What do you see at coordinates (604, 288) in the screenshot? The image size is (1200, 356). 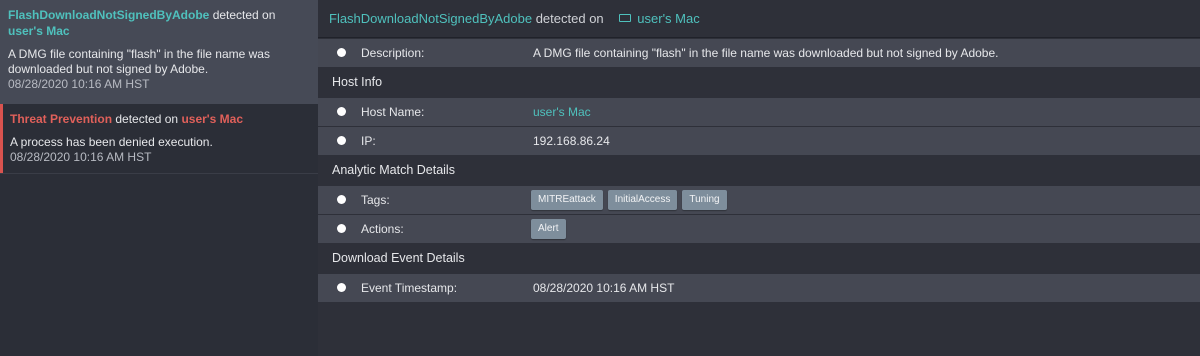 I see `event-timestamp-value: 08/28/2020 10:16 AM HST` at bounding box center [604, 288].